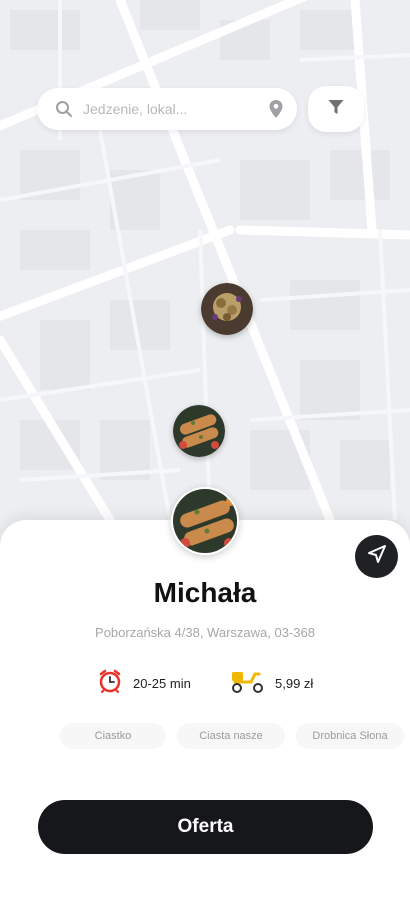  Describe the element at coordinates (205, 592) in the screenshot. I see `restaurant-name: Michała` at that location.